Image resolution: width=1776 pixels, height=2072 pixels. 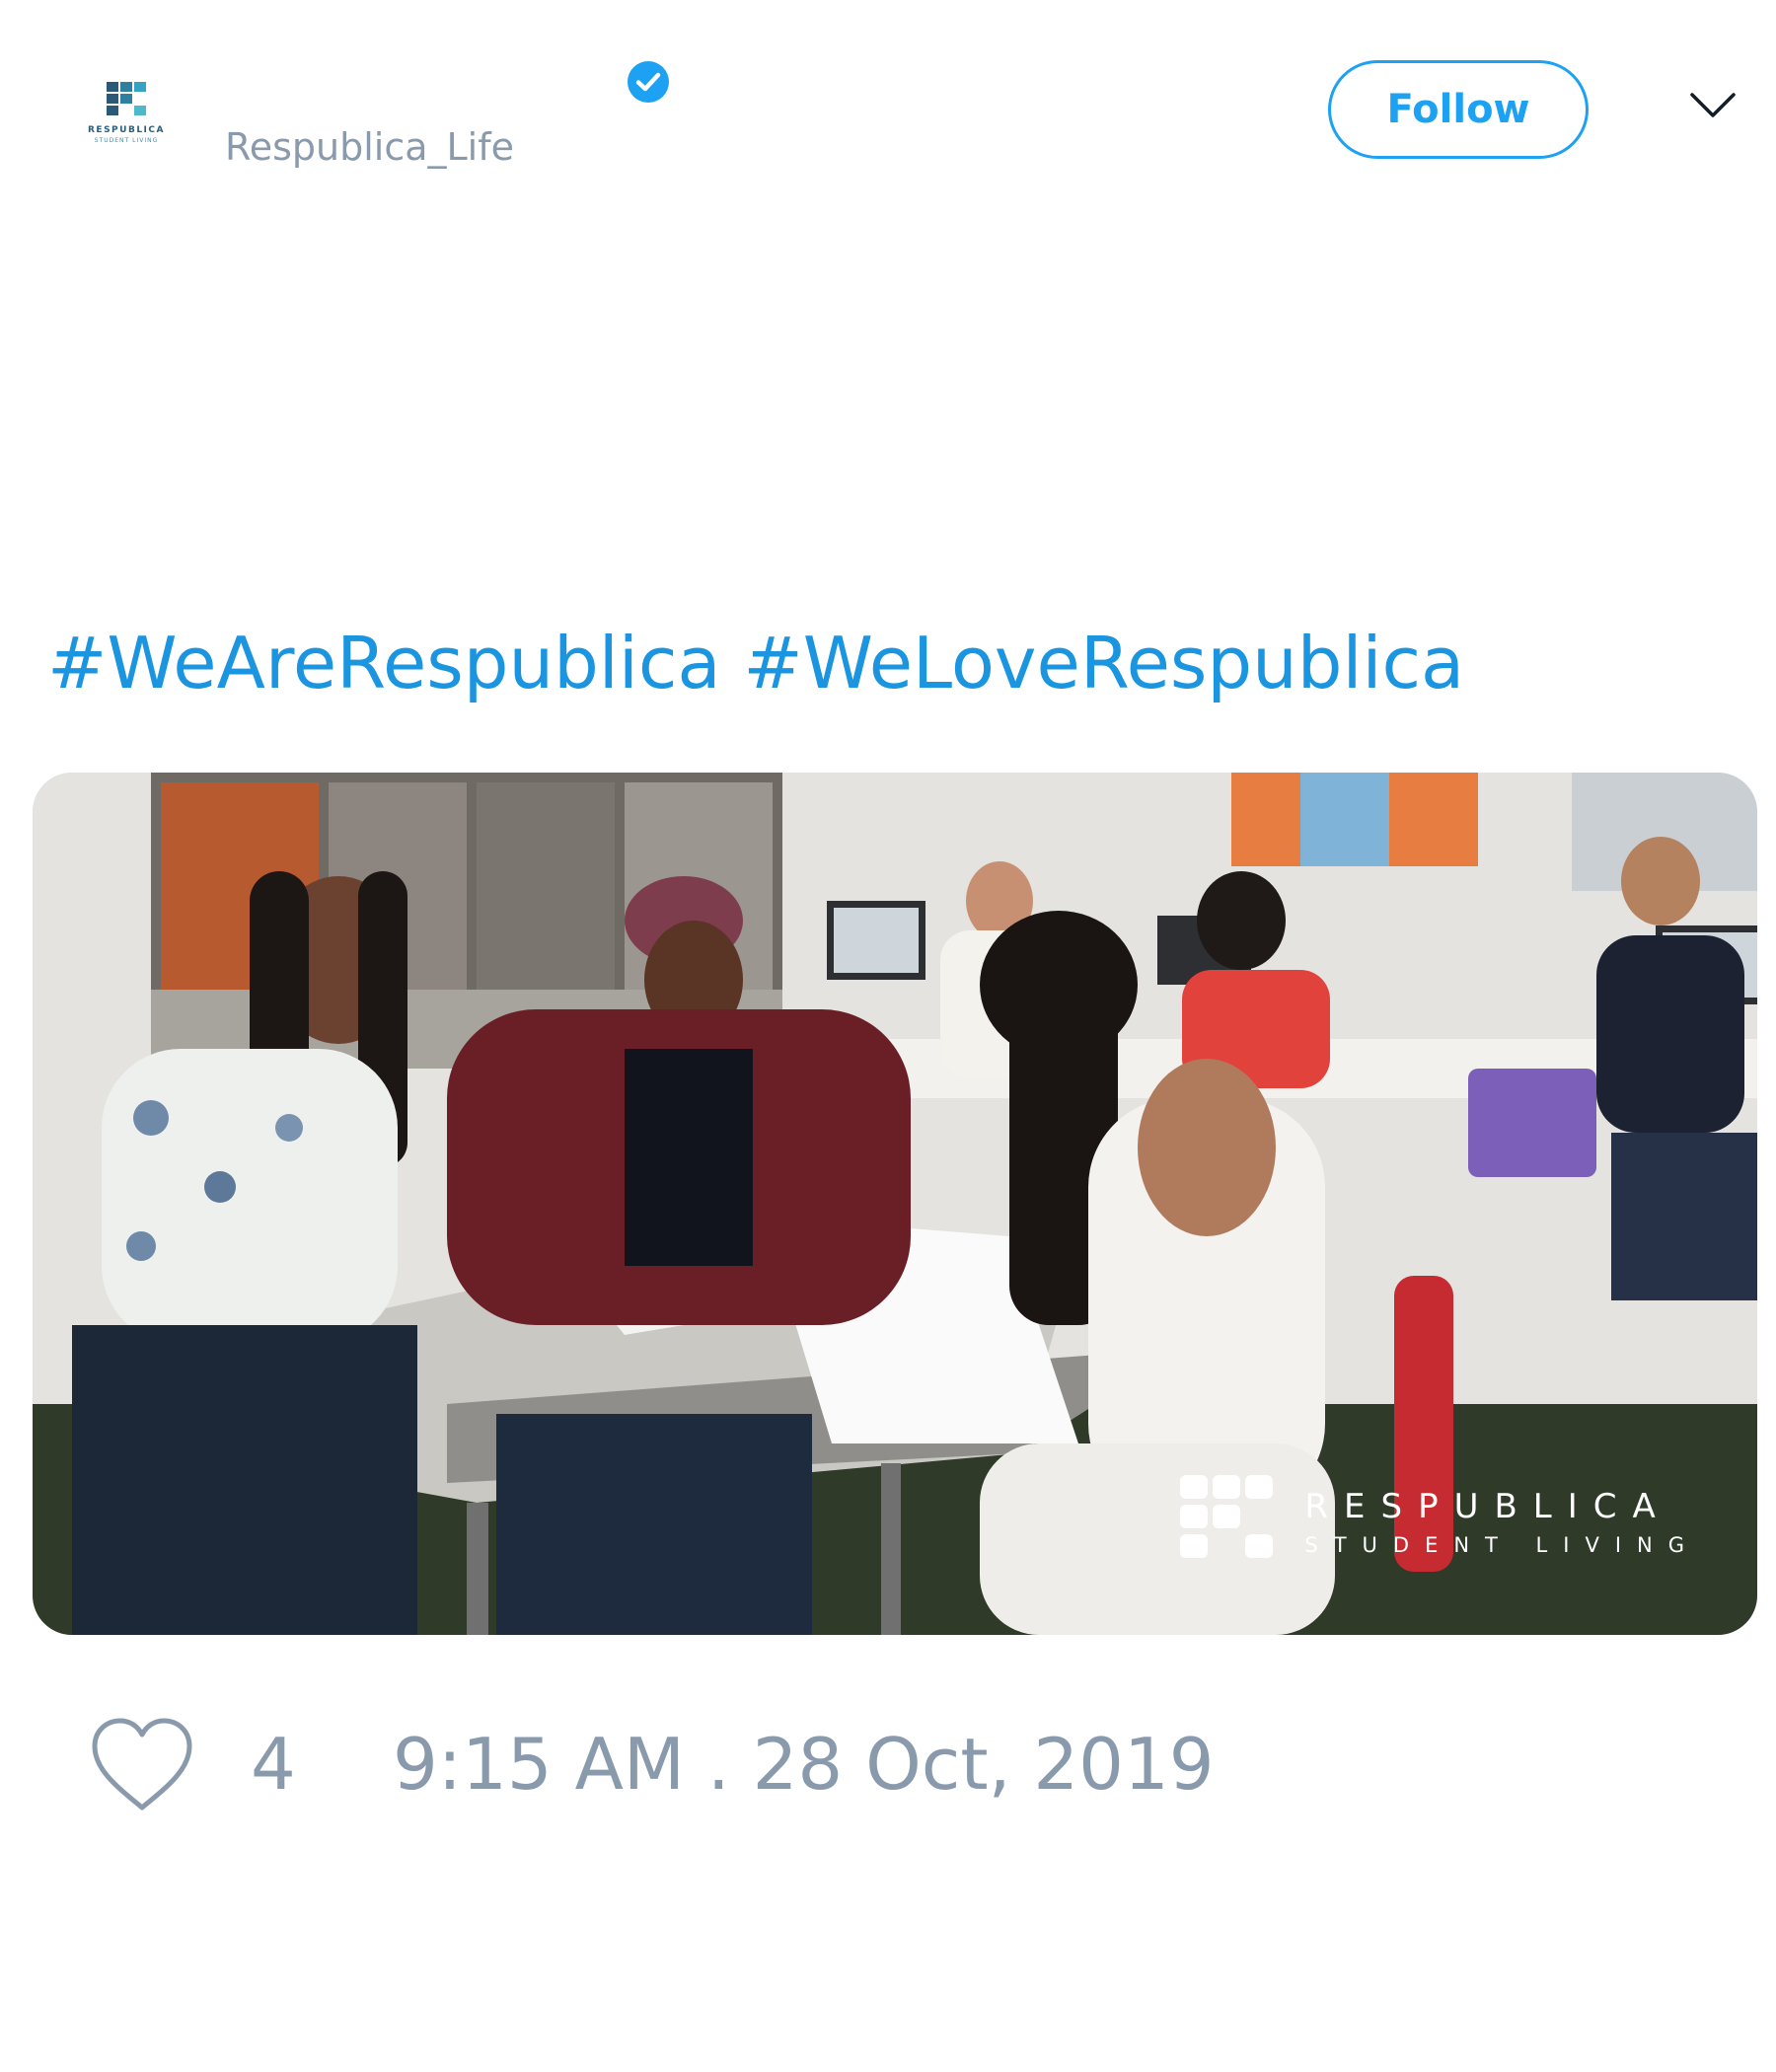 What do you see at coordinates (127, 129) in the screenshot?
I see `avatar-logo-text: RESPUBLICA` at bounding box center [127, 129].